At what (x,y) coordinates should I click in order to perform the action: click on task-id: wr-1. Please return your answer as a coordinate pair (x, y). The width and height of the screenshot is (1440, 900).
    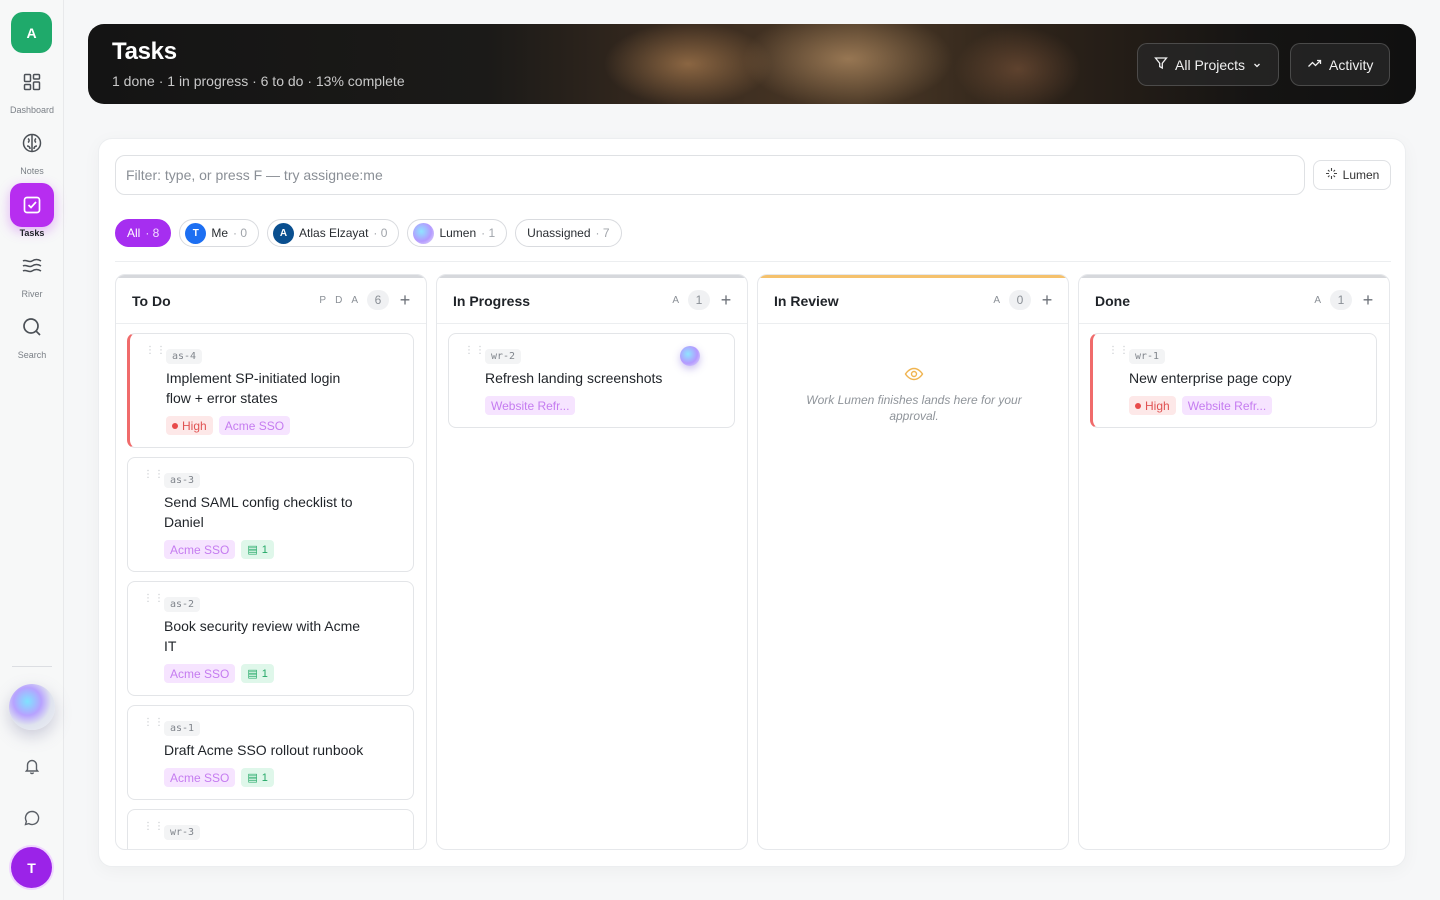
    Looking at the image, I should click on (1147, 356).